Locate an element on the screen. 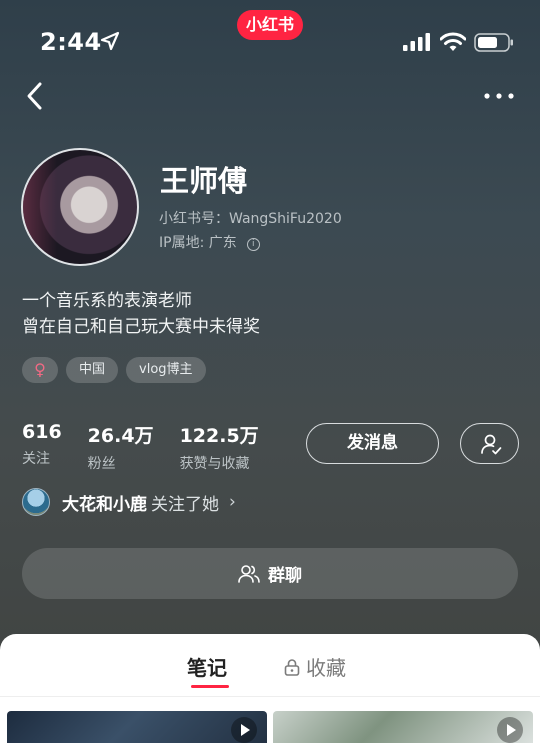 The image size is (540, 743). ip-location: IP属地: 广东 i is located at coordinates (209, 242).